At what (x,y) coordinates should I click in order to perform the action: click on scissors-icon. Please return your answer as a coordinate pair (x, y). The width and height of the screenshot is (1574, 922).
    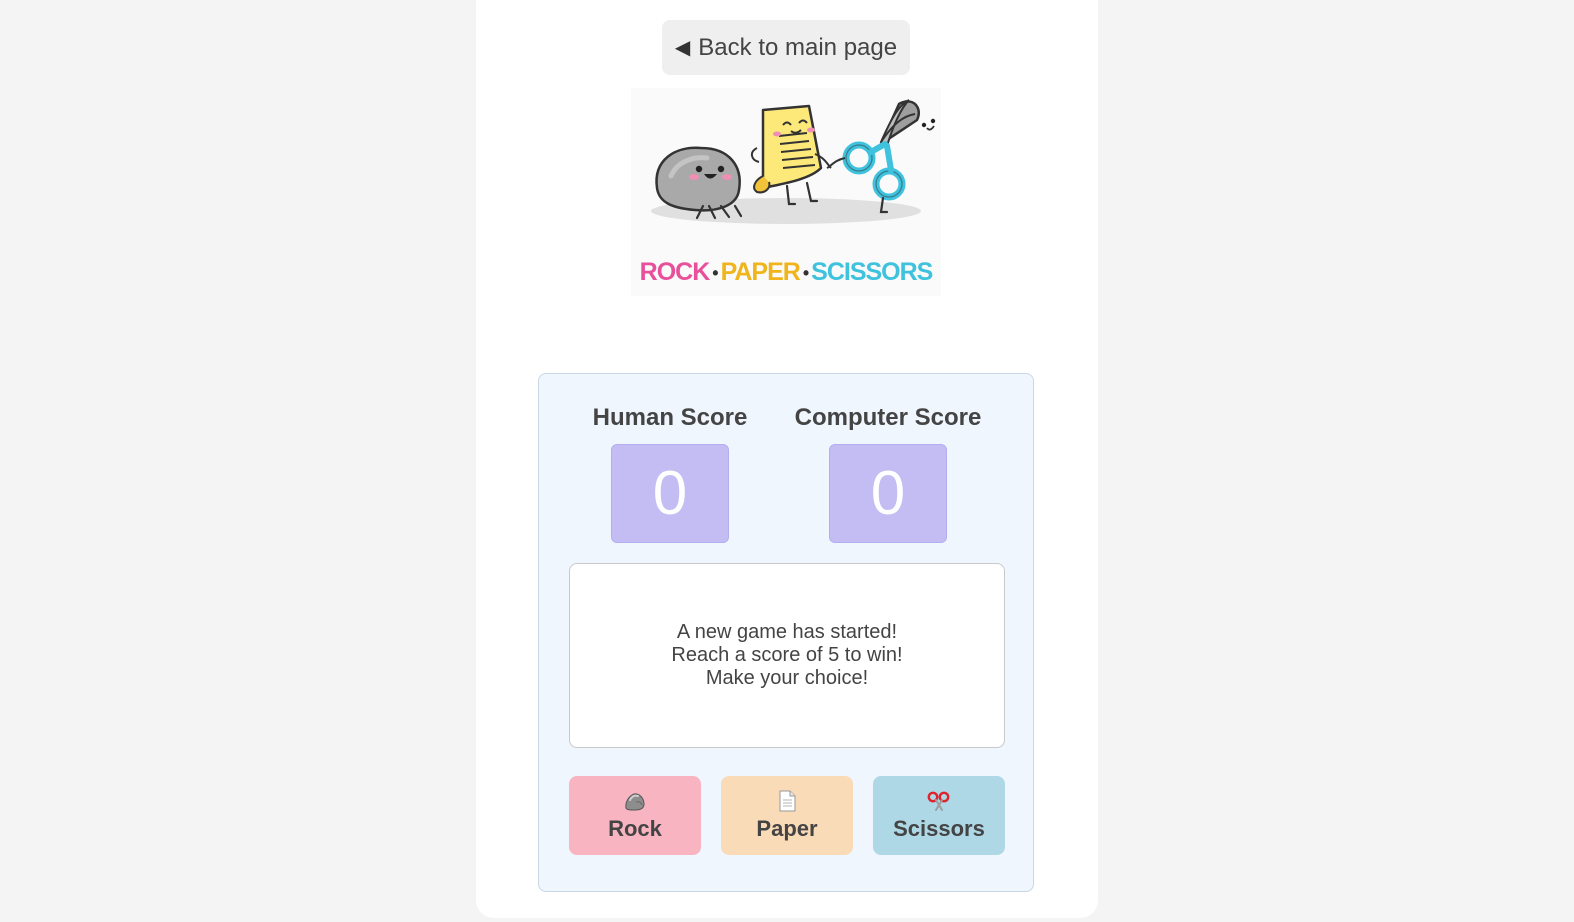
    Looking at the image, I should click on (939, 802).